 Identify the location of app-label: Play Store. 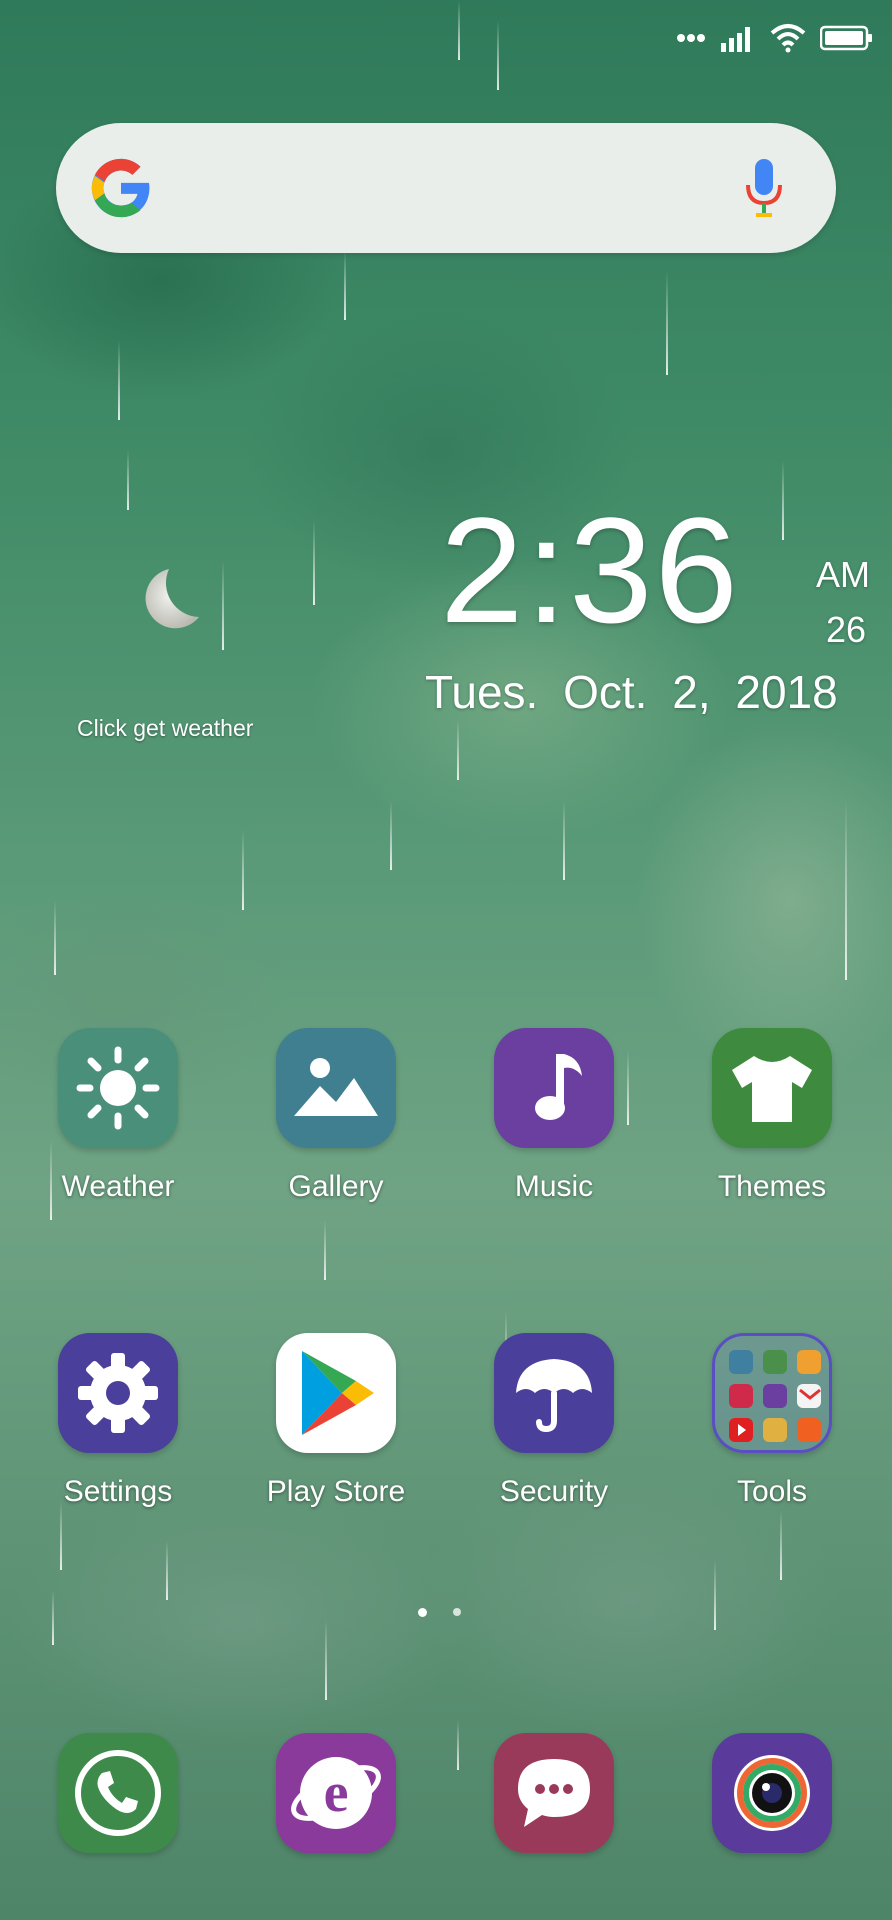
(336, 1491).